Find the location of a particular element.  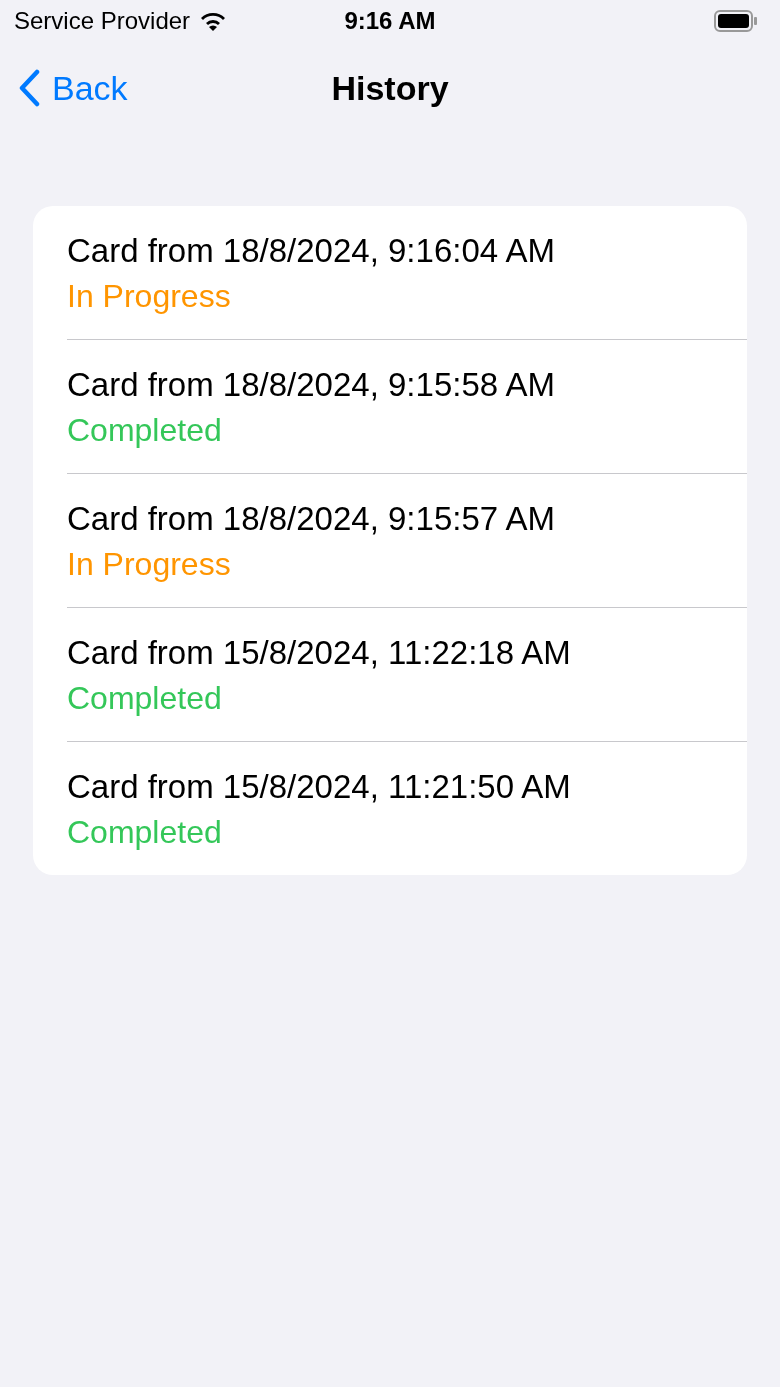

card-title: Card from 15/8/2024, 11:22:18 AM is located at coordinates (319, 653).